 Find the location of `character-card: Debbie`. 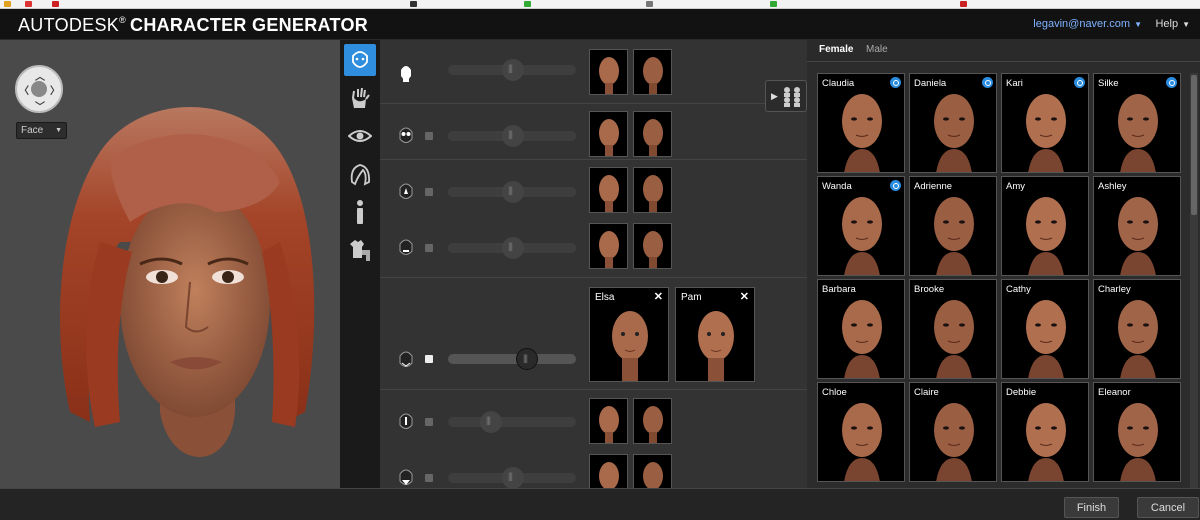

character-card: Debbie is located at coordinates (1045, 432).